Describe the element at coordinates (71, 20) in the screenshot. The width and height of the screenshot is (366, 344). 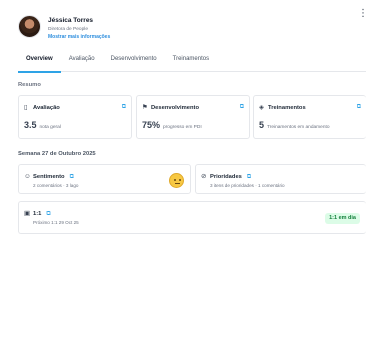
I see `profile-name: Jéssica Torres` at that location.